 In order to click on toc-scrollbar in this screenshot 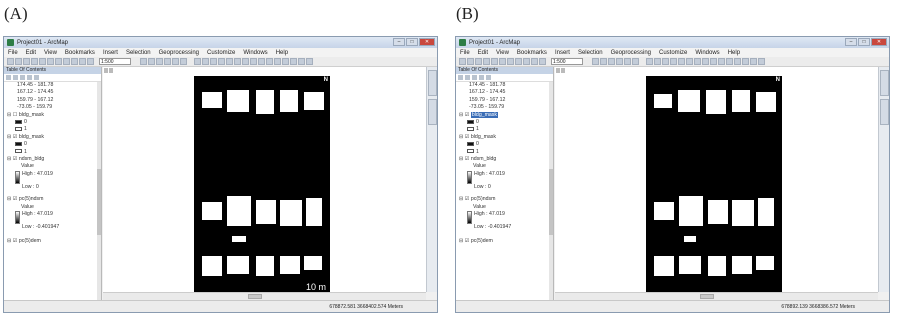, I will do `click(551, 191)`.